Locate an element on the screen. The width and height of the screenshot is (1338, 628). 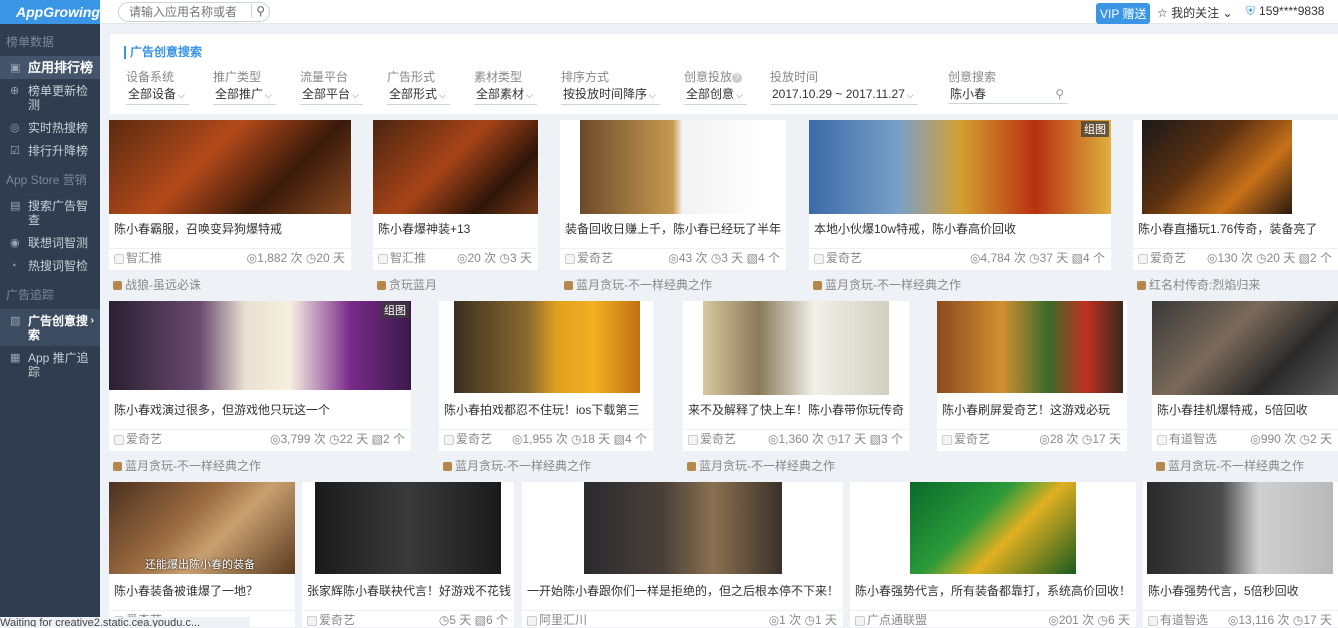
app-name: 蓝月贪玩-不一样经典之作 is located at coordinates (893, 285).